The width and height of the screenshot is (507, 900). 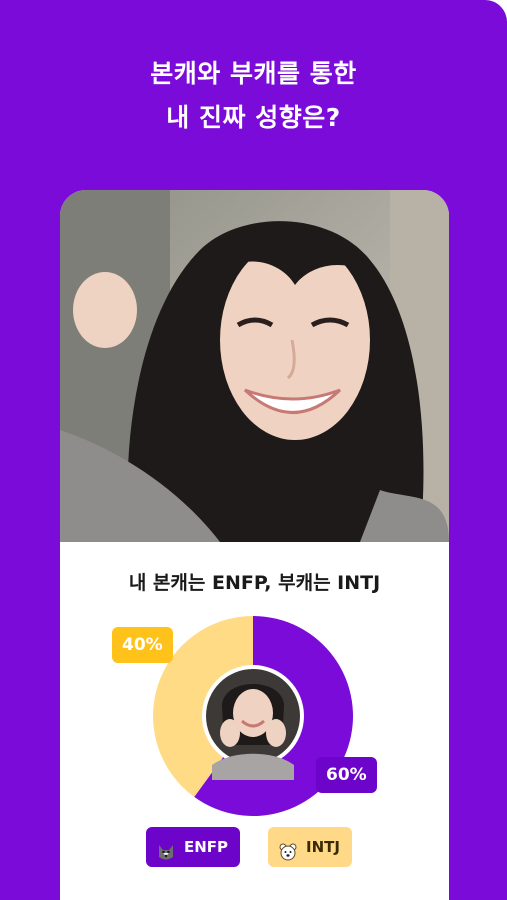 What do you see at coordinates (346, 775) in the screenshot?
I see `data-label-enfp: 60%` at bounding box center [346, 775].